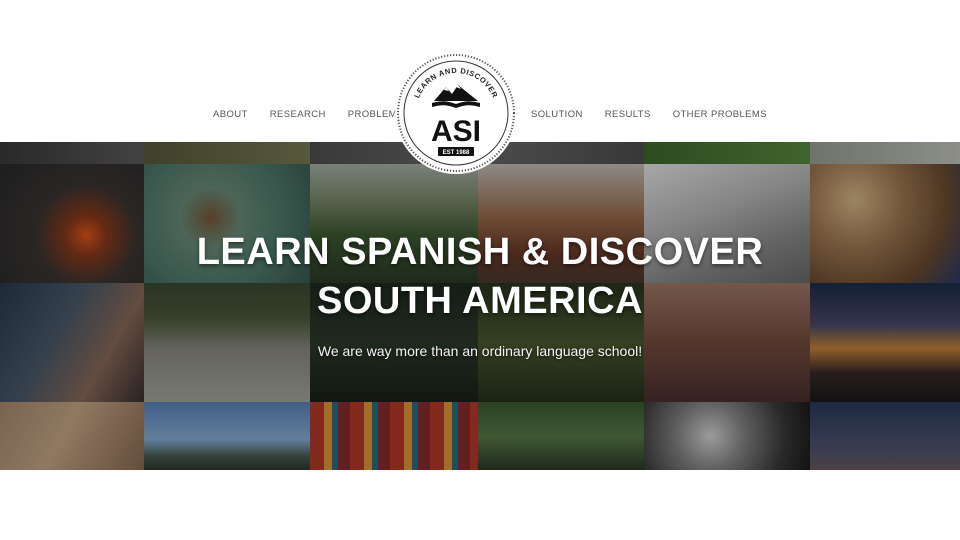  I want to click on nav-right: SOLUTION RESULTS OTHER PROBLEMS, so click(649, 117).